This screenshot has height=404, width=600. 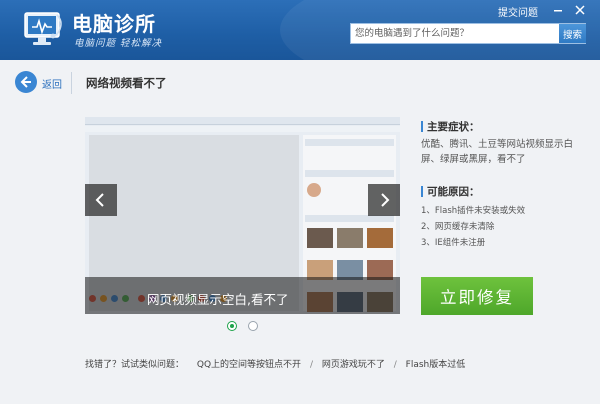 I want to click on fix-now-button: 立即修复, so click(x=477, y=296).